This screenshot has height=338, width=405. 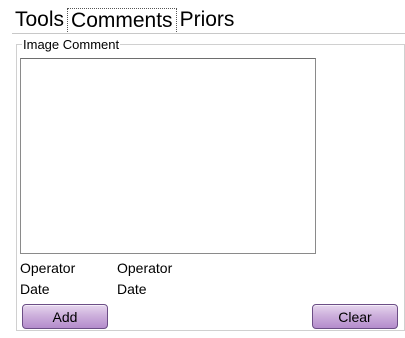 I want to click on tab-bar: Tools Comments Priors, so click(x=124, y=21).